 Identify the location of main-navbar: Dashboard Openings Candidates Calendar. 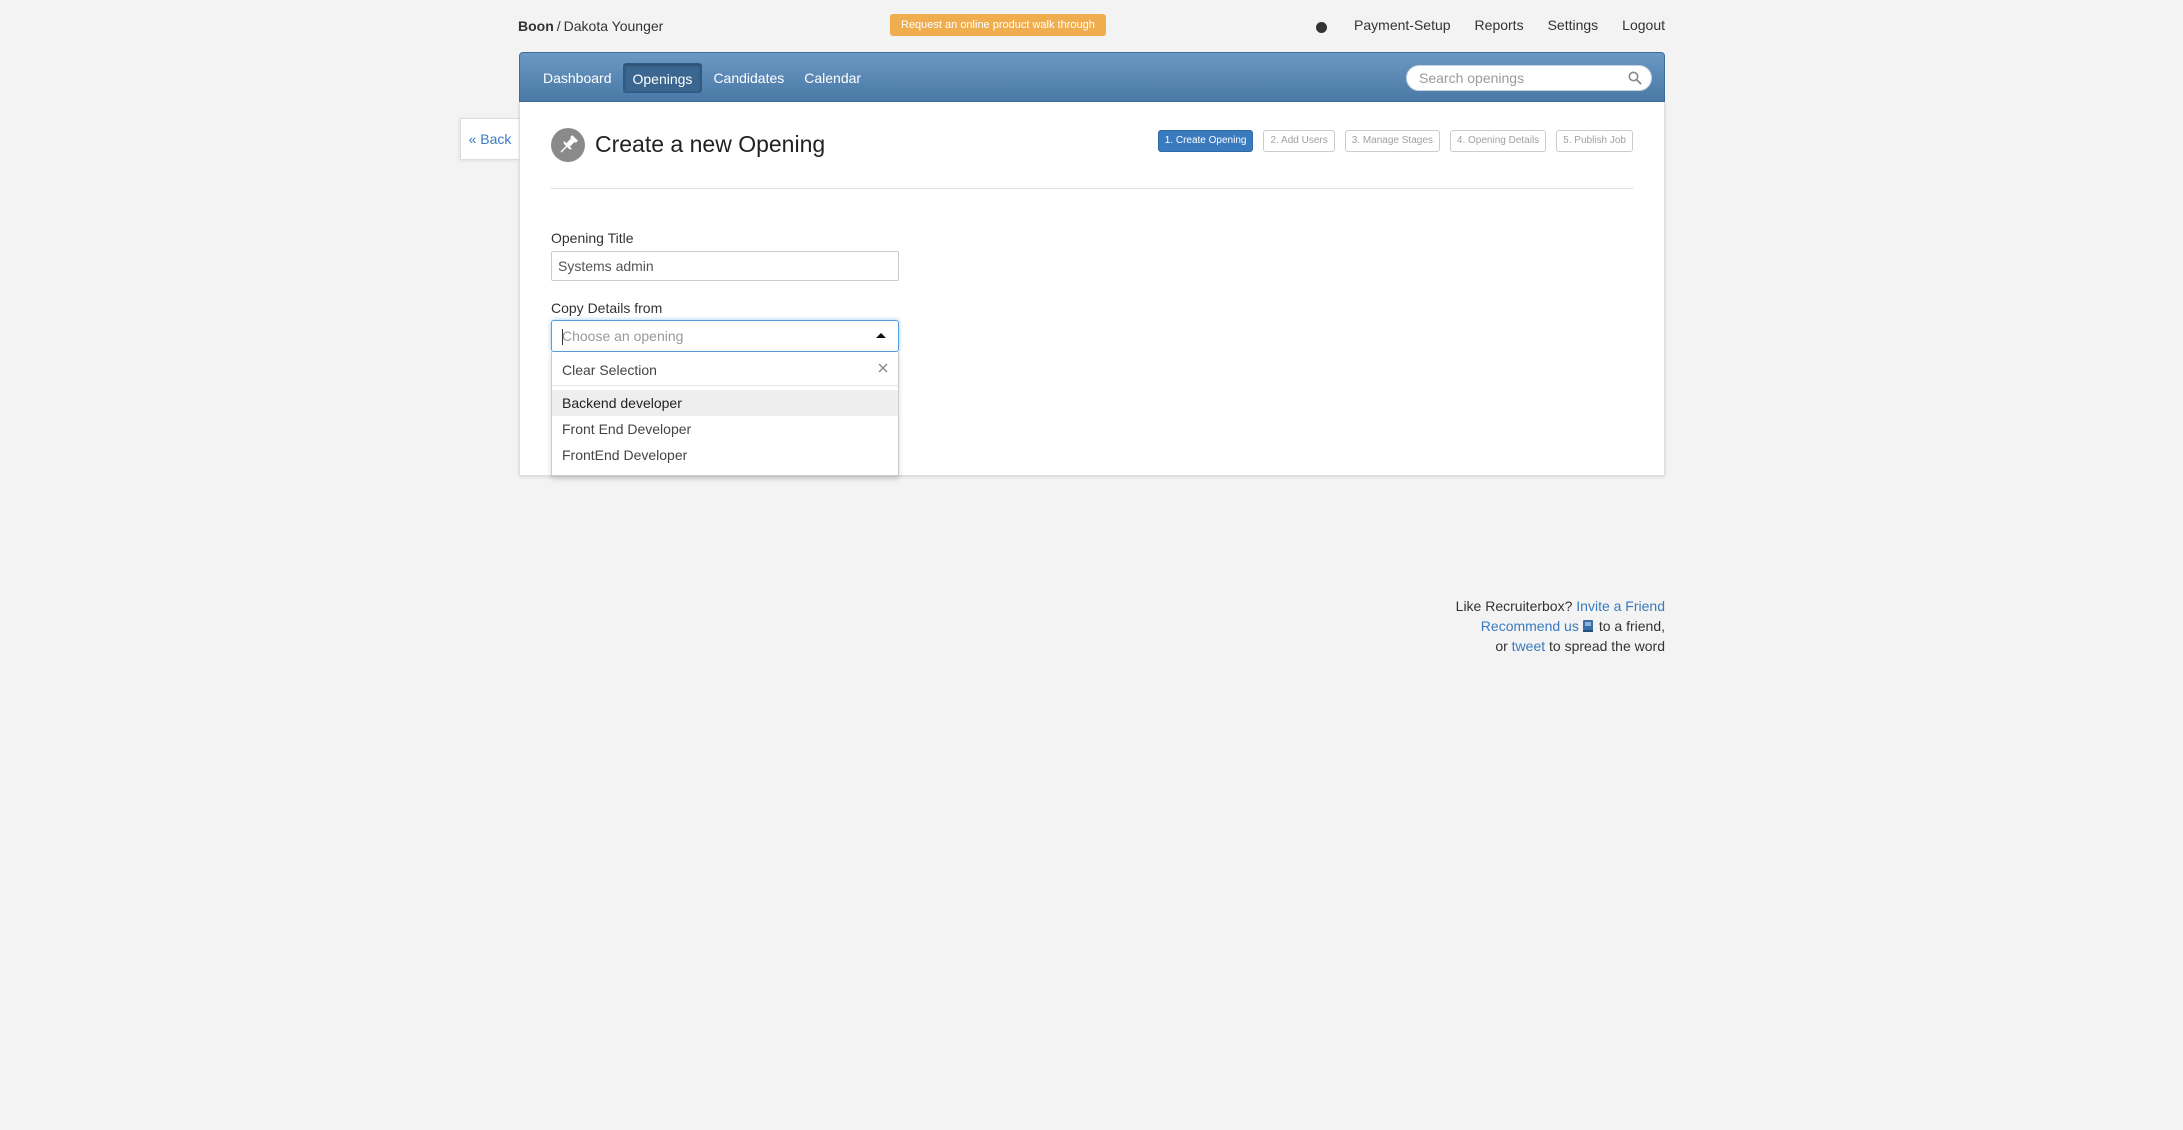
(1092, 77).